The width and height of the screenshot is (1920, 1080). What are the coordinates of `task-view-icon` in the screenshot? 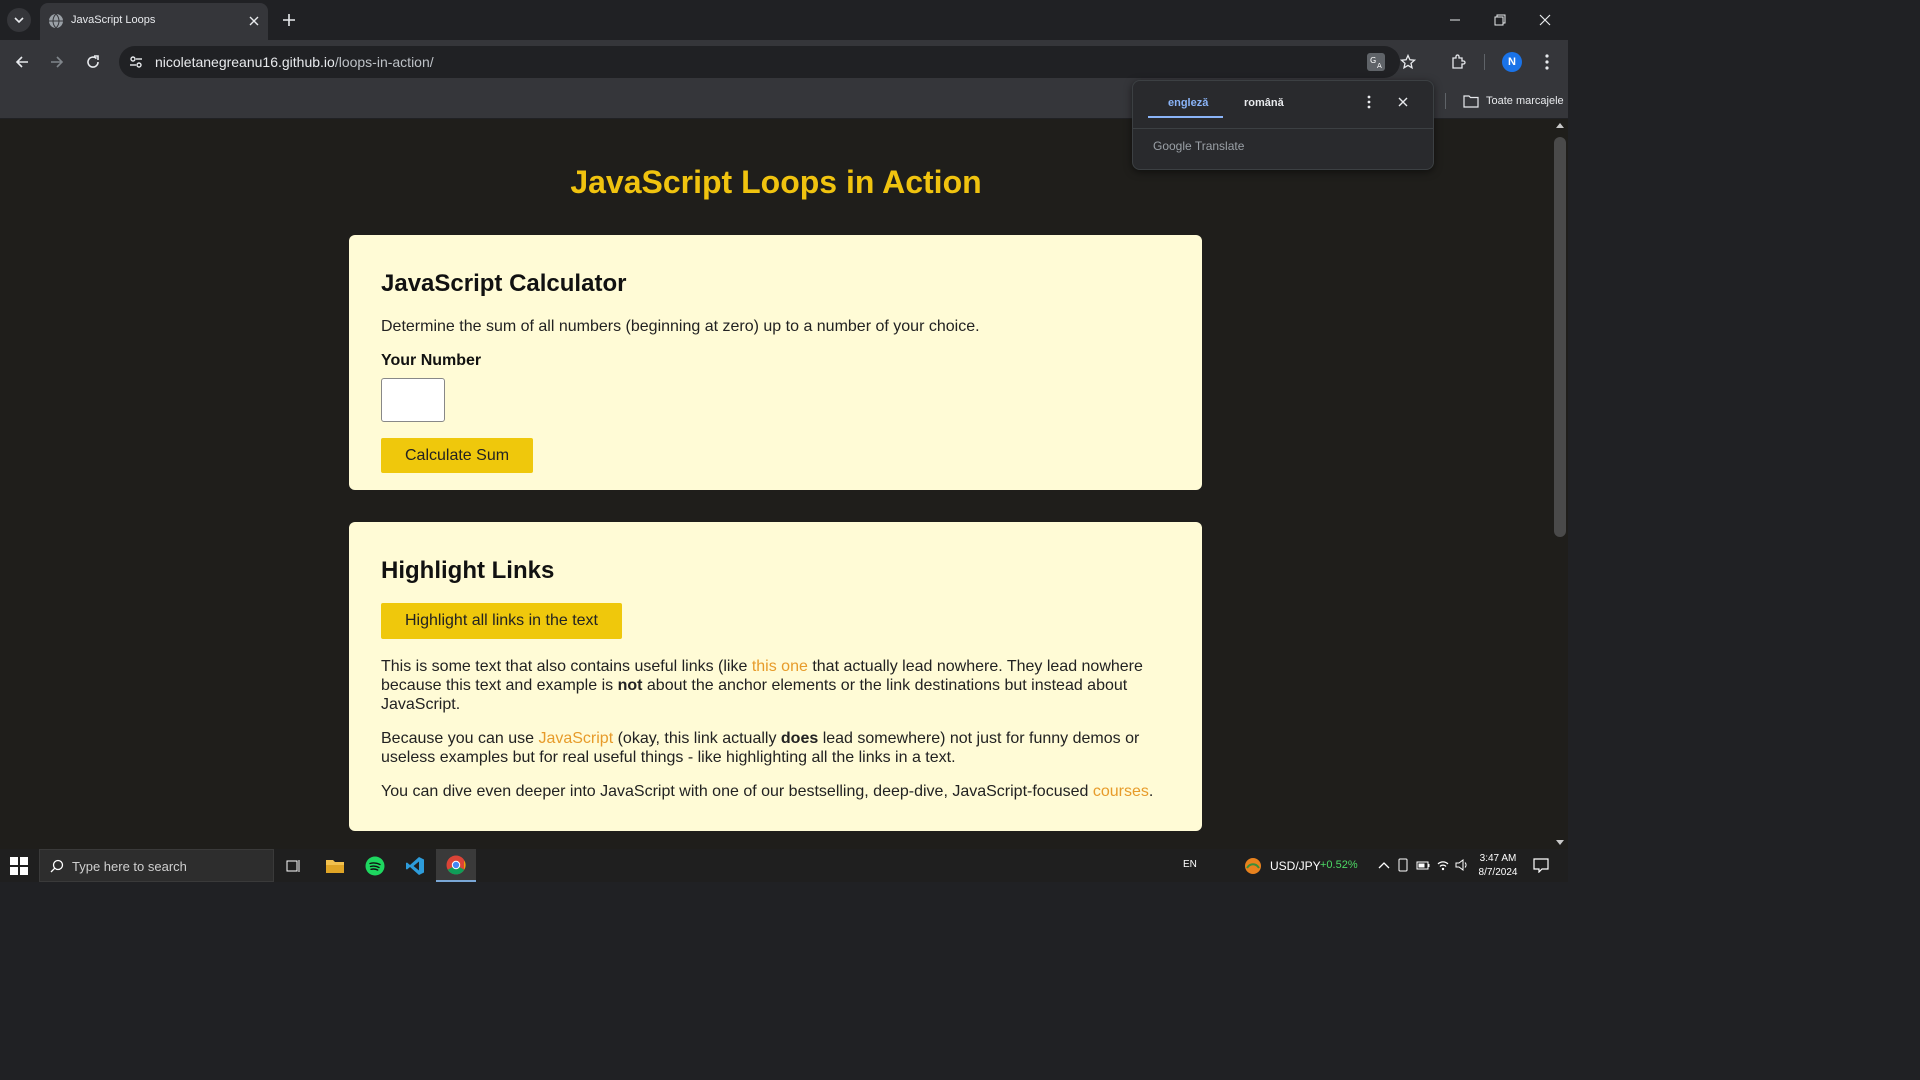 It's located at (293, 865).